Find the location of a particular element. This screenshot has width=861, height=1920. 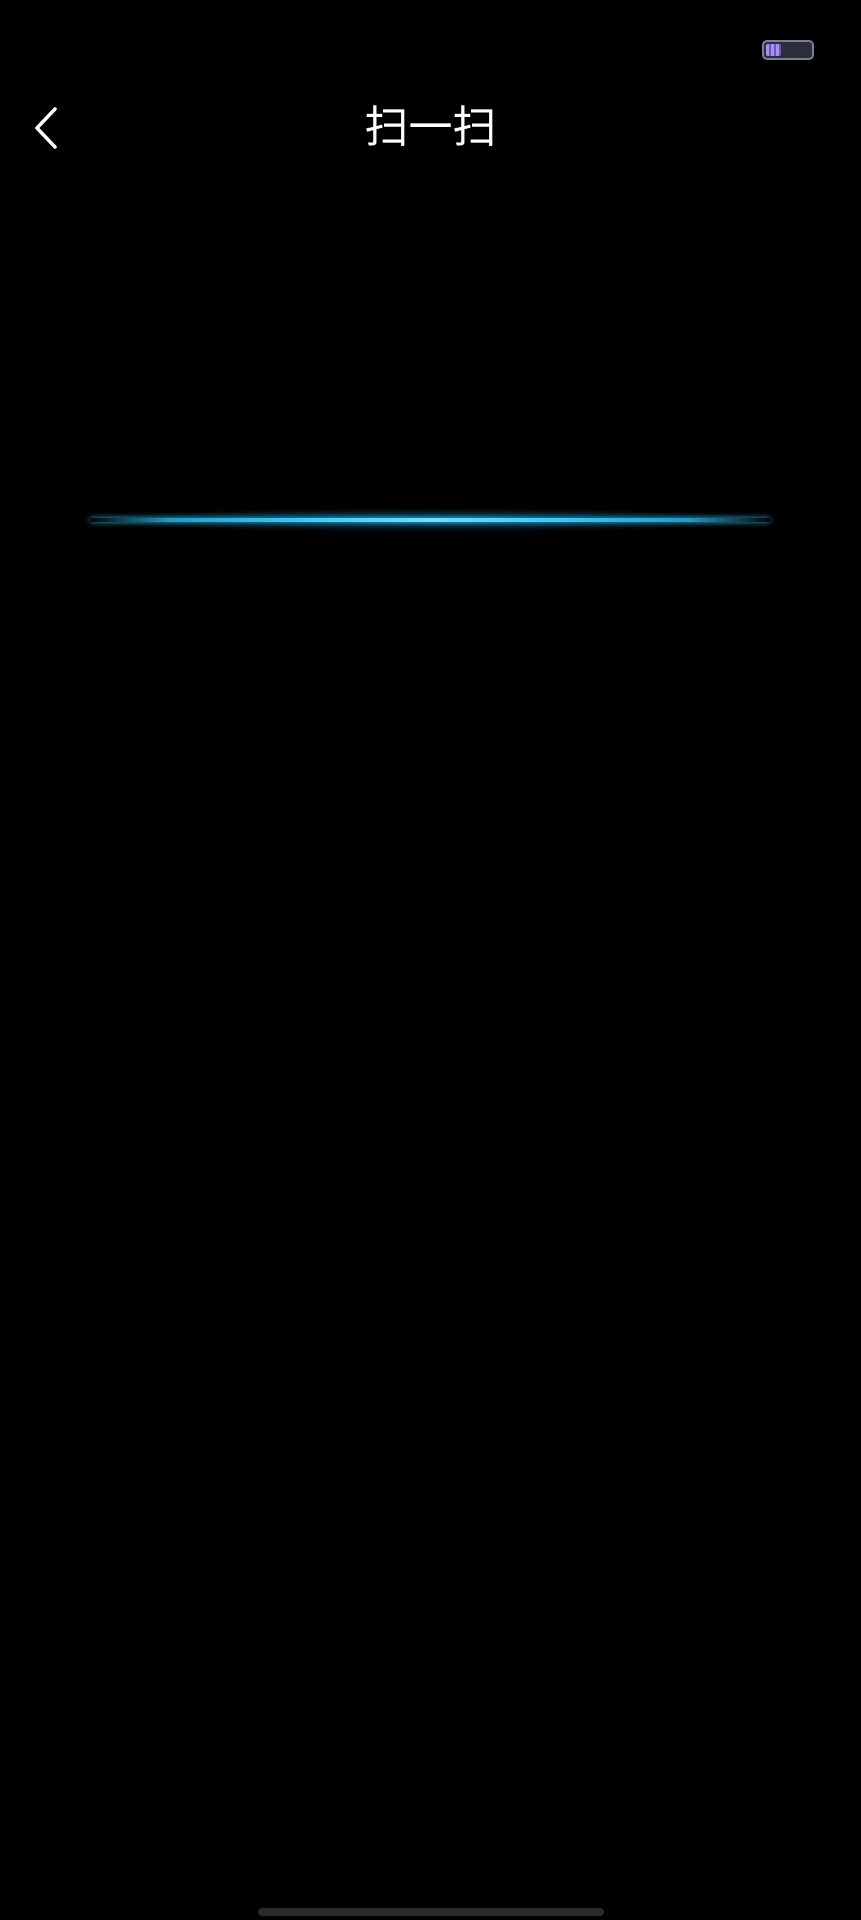

chevron-left-icon is located at coordinates (46, 128).